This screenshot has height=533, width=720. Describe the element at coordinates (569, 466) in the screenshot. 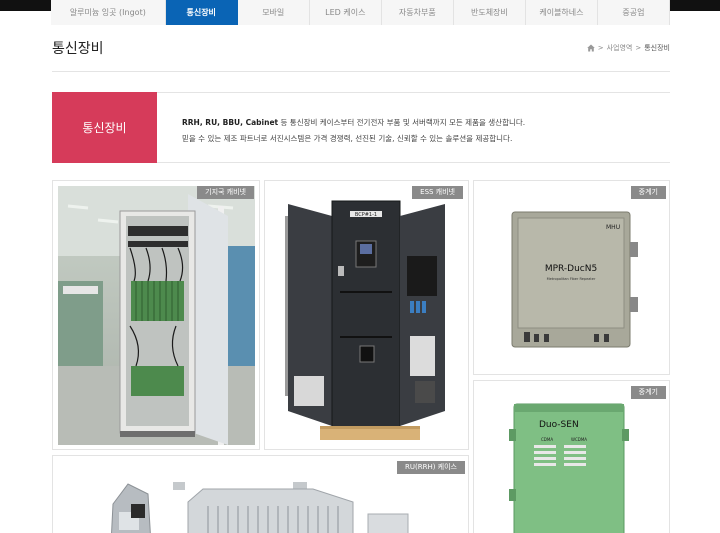

I see `repeater-duosen-photo: Duo-SEN CDMA WCDMA` at that location.